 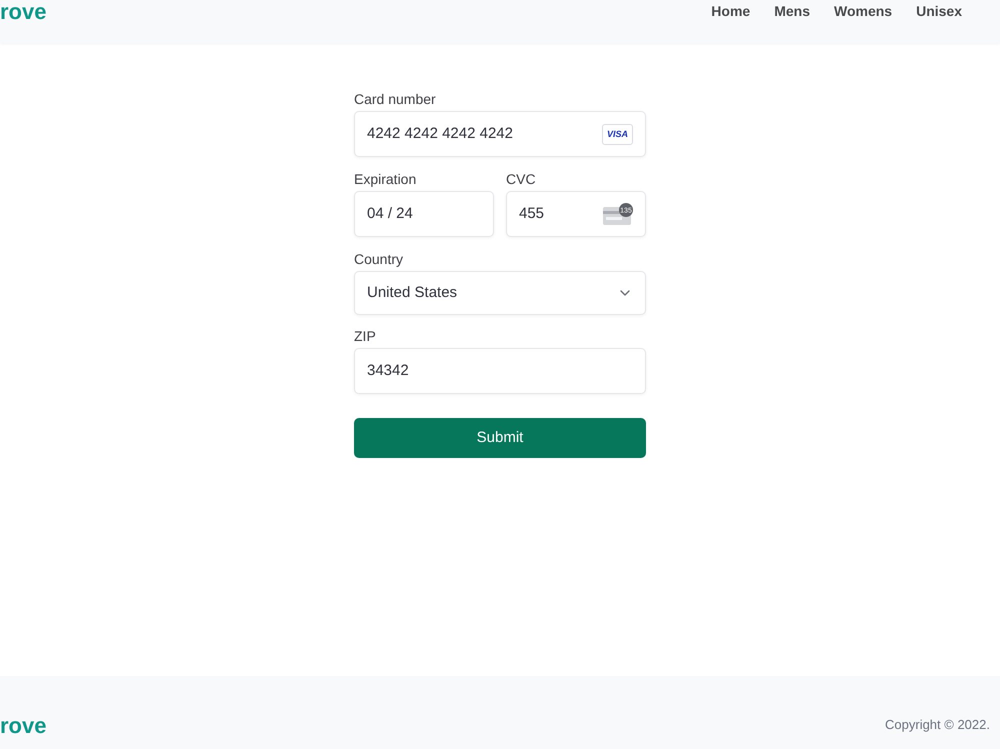 I want to click on nav-link: Mens, so click(x=792, y=11).